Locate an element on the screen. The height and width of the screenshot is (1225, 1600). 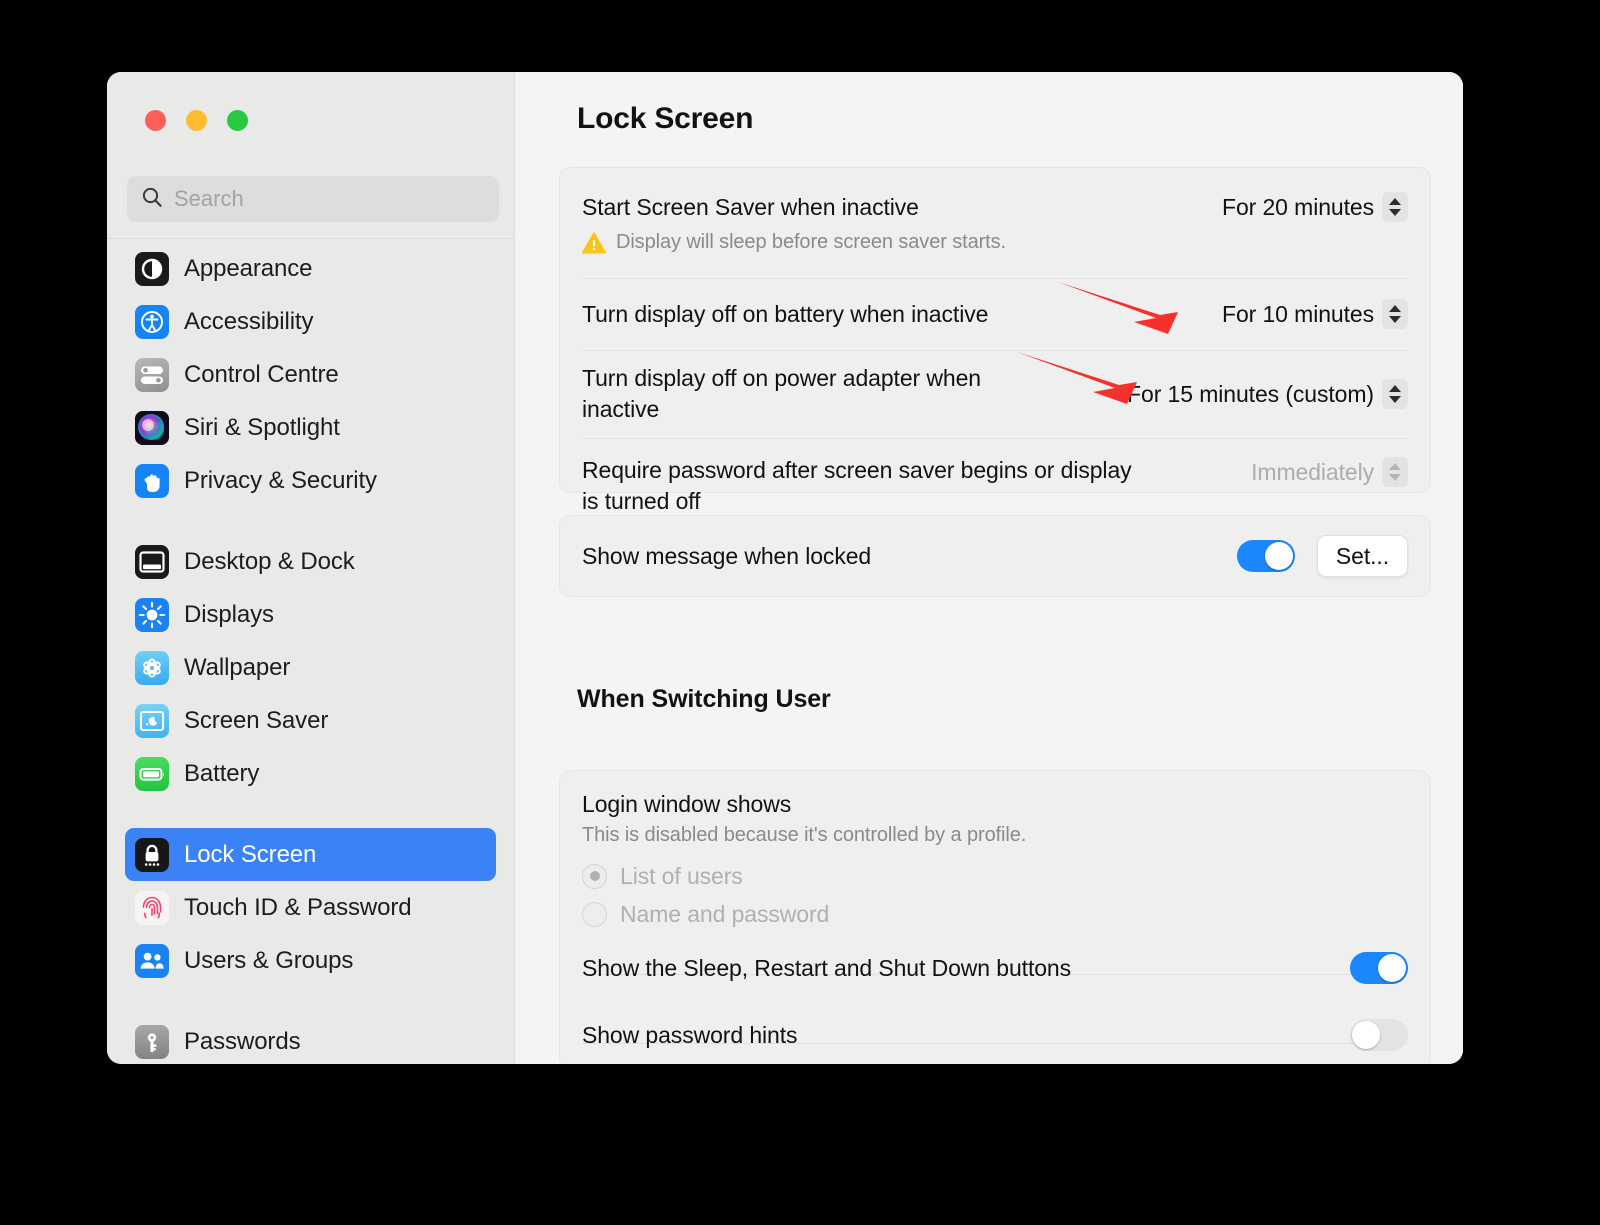
show-message-label: Show message when locked is located at coordinates (727, 555).